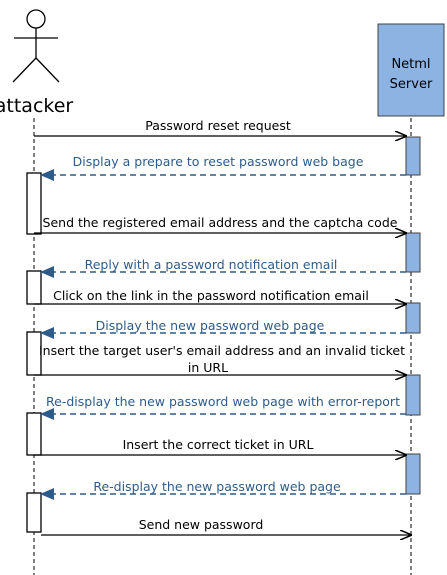 The image size is (447, 575). Describe the element at coordinates (211, 264) in the screenshot. I see `message-label: Reply with a password notification email` at that location.